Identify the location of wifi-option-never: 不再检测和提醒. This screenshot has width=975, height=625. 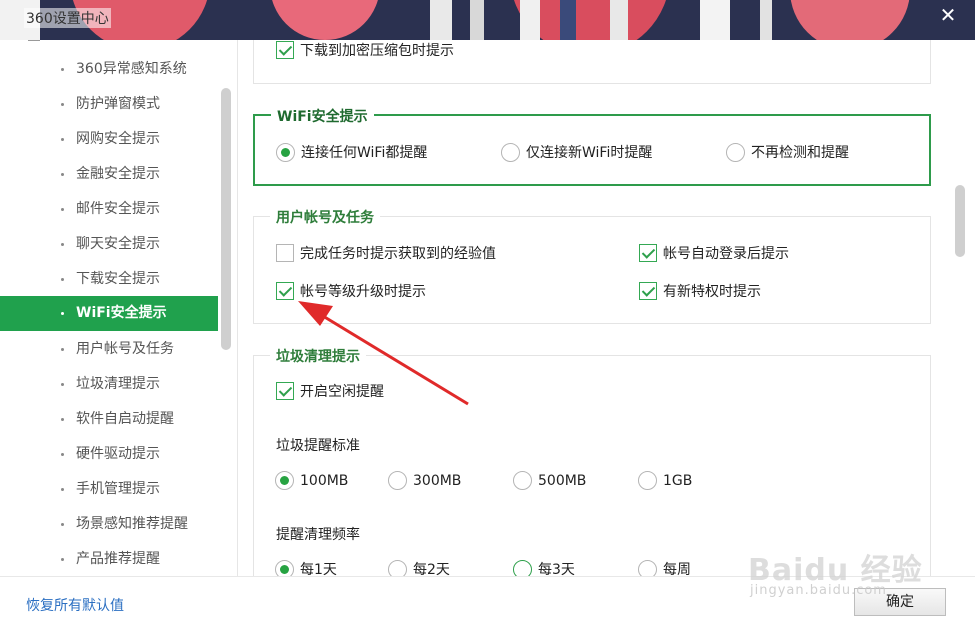
(787, 153).